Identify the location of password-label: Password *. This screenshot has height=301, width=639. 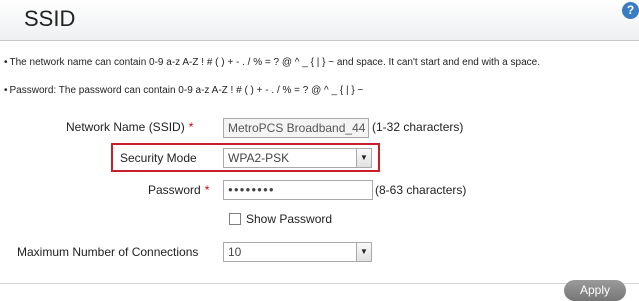
(178, 190).